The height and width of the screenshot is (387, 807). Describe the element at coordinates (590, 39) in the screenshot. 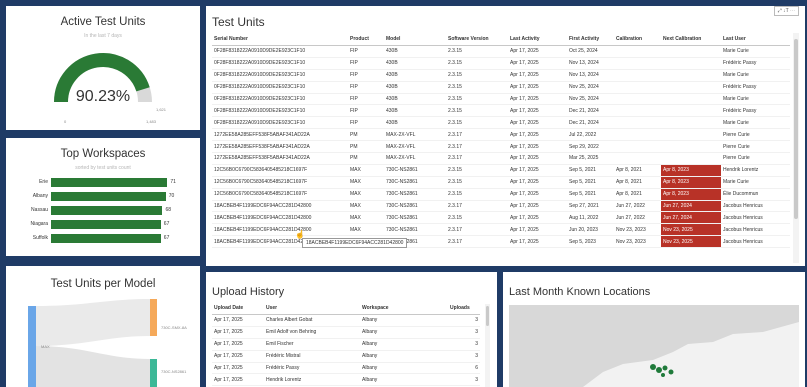

I see `column-header: First Activity` at that location.